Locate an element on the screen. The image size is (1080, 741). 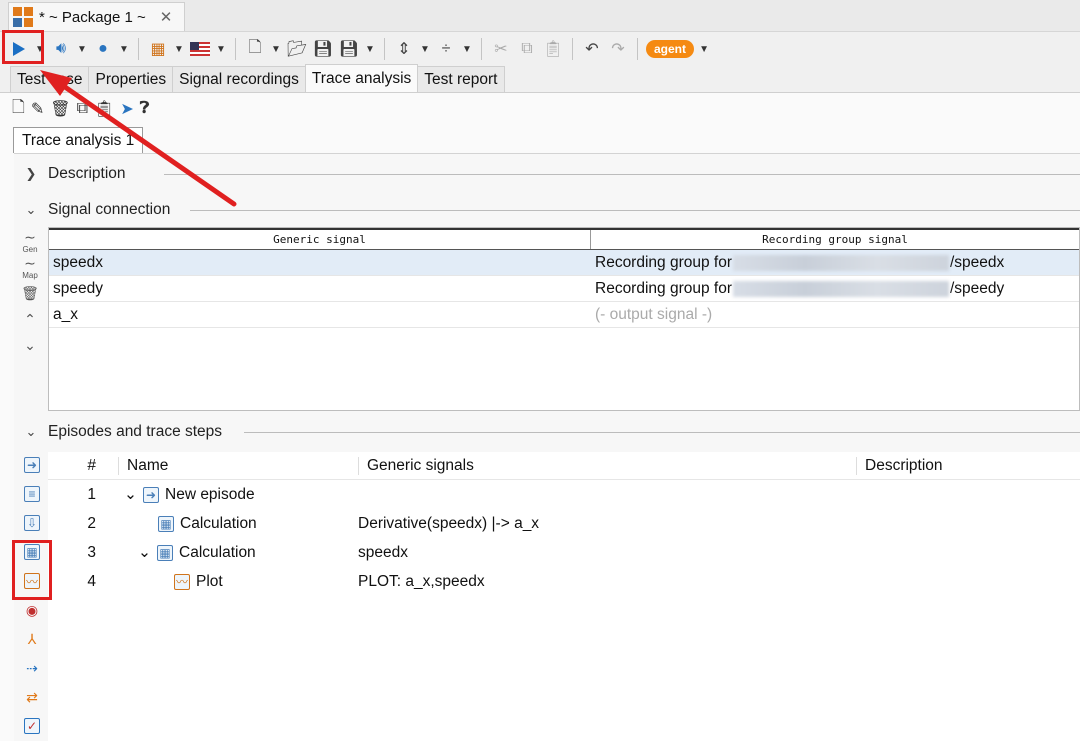
close-icon: ✕ is located at coordinates (166, 17).